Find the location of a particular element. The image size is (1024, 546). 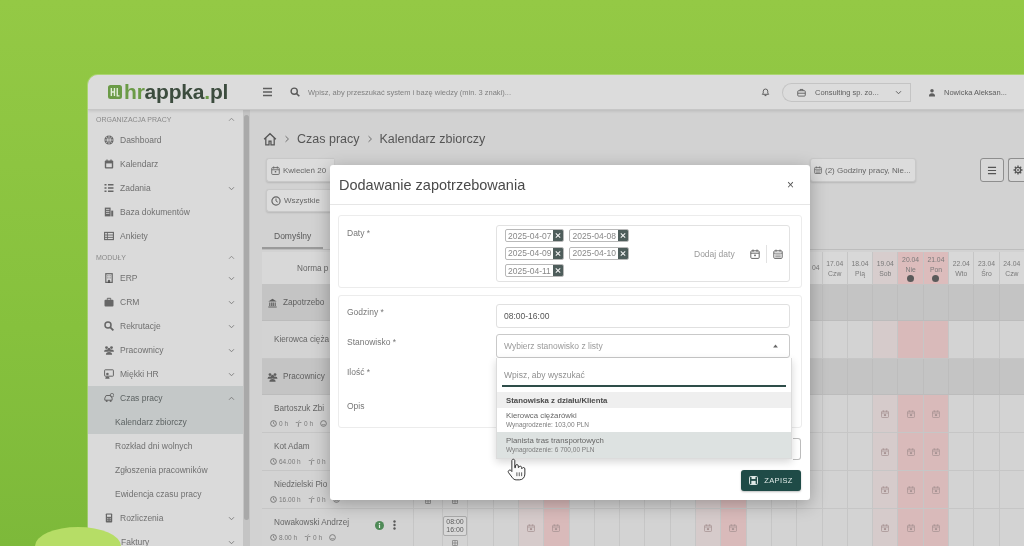

sidebar-item: Czas pracy is located at coordinates (165, 398).